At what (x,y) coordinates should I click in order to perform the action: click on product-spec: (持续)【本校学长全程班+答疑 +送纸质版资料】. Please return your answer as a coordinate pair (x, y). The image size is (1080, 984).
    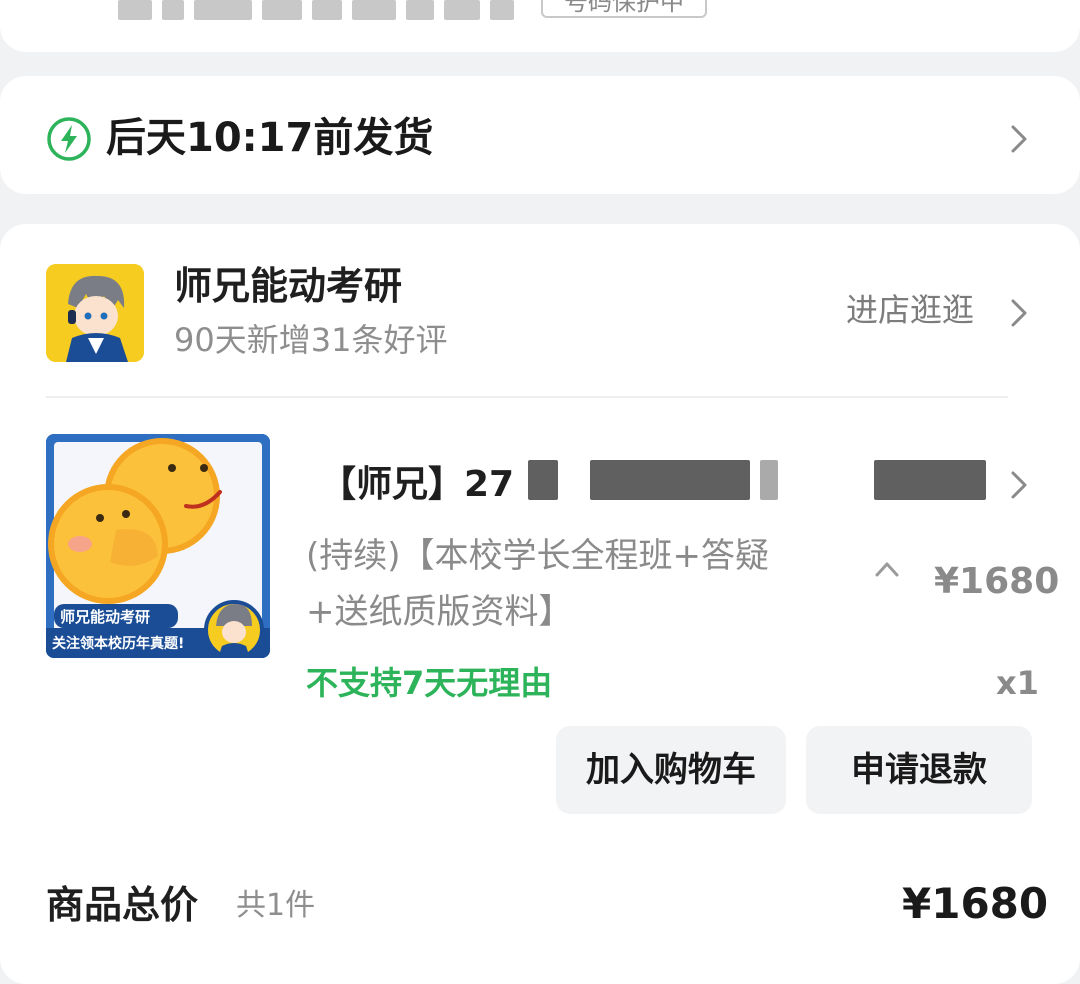
    Looking at the image, I should click on (566, 584).